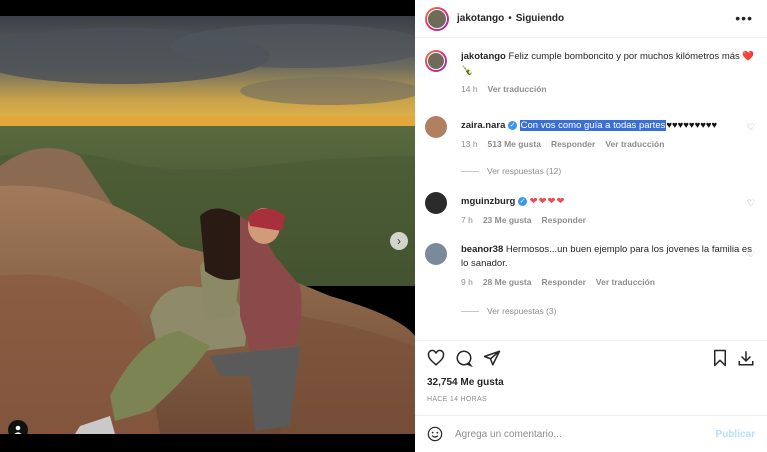  I want to click on comment-time: 7 h, so click(467, 220).